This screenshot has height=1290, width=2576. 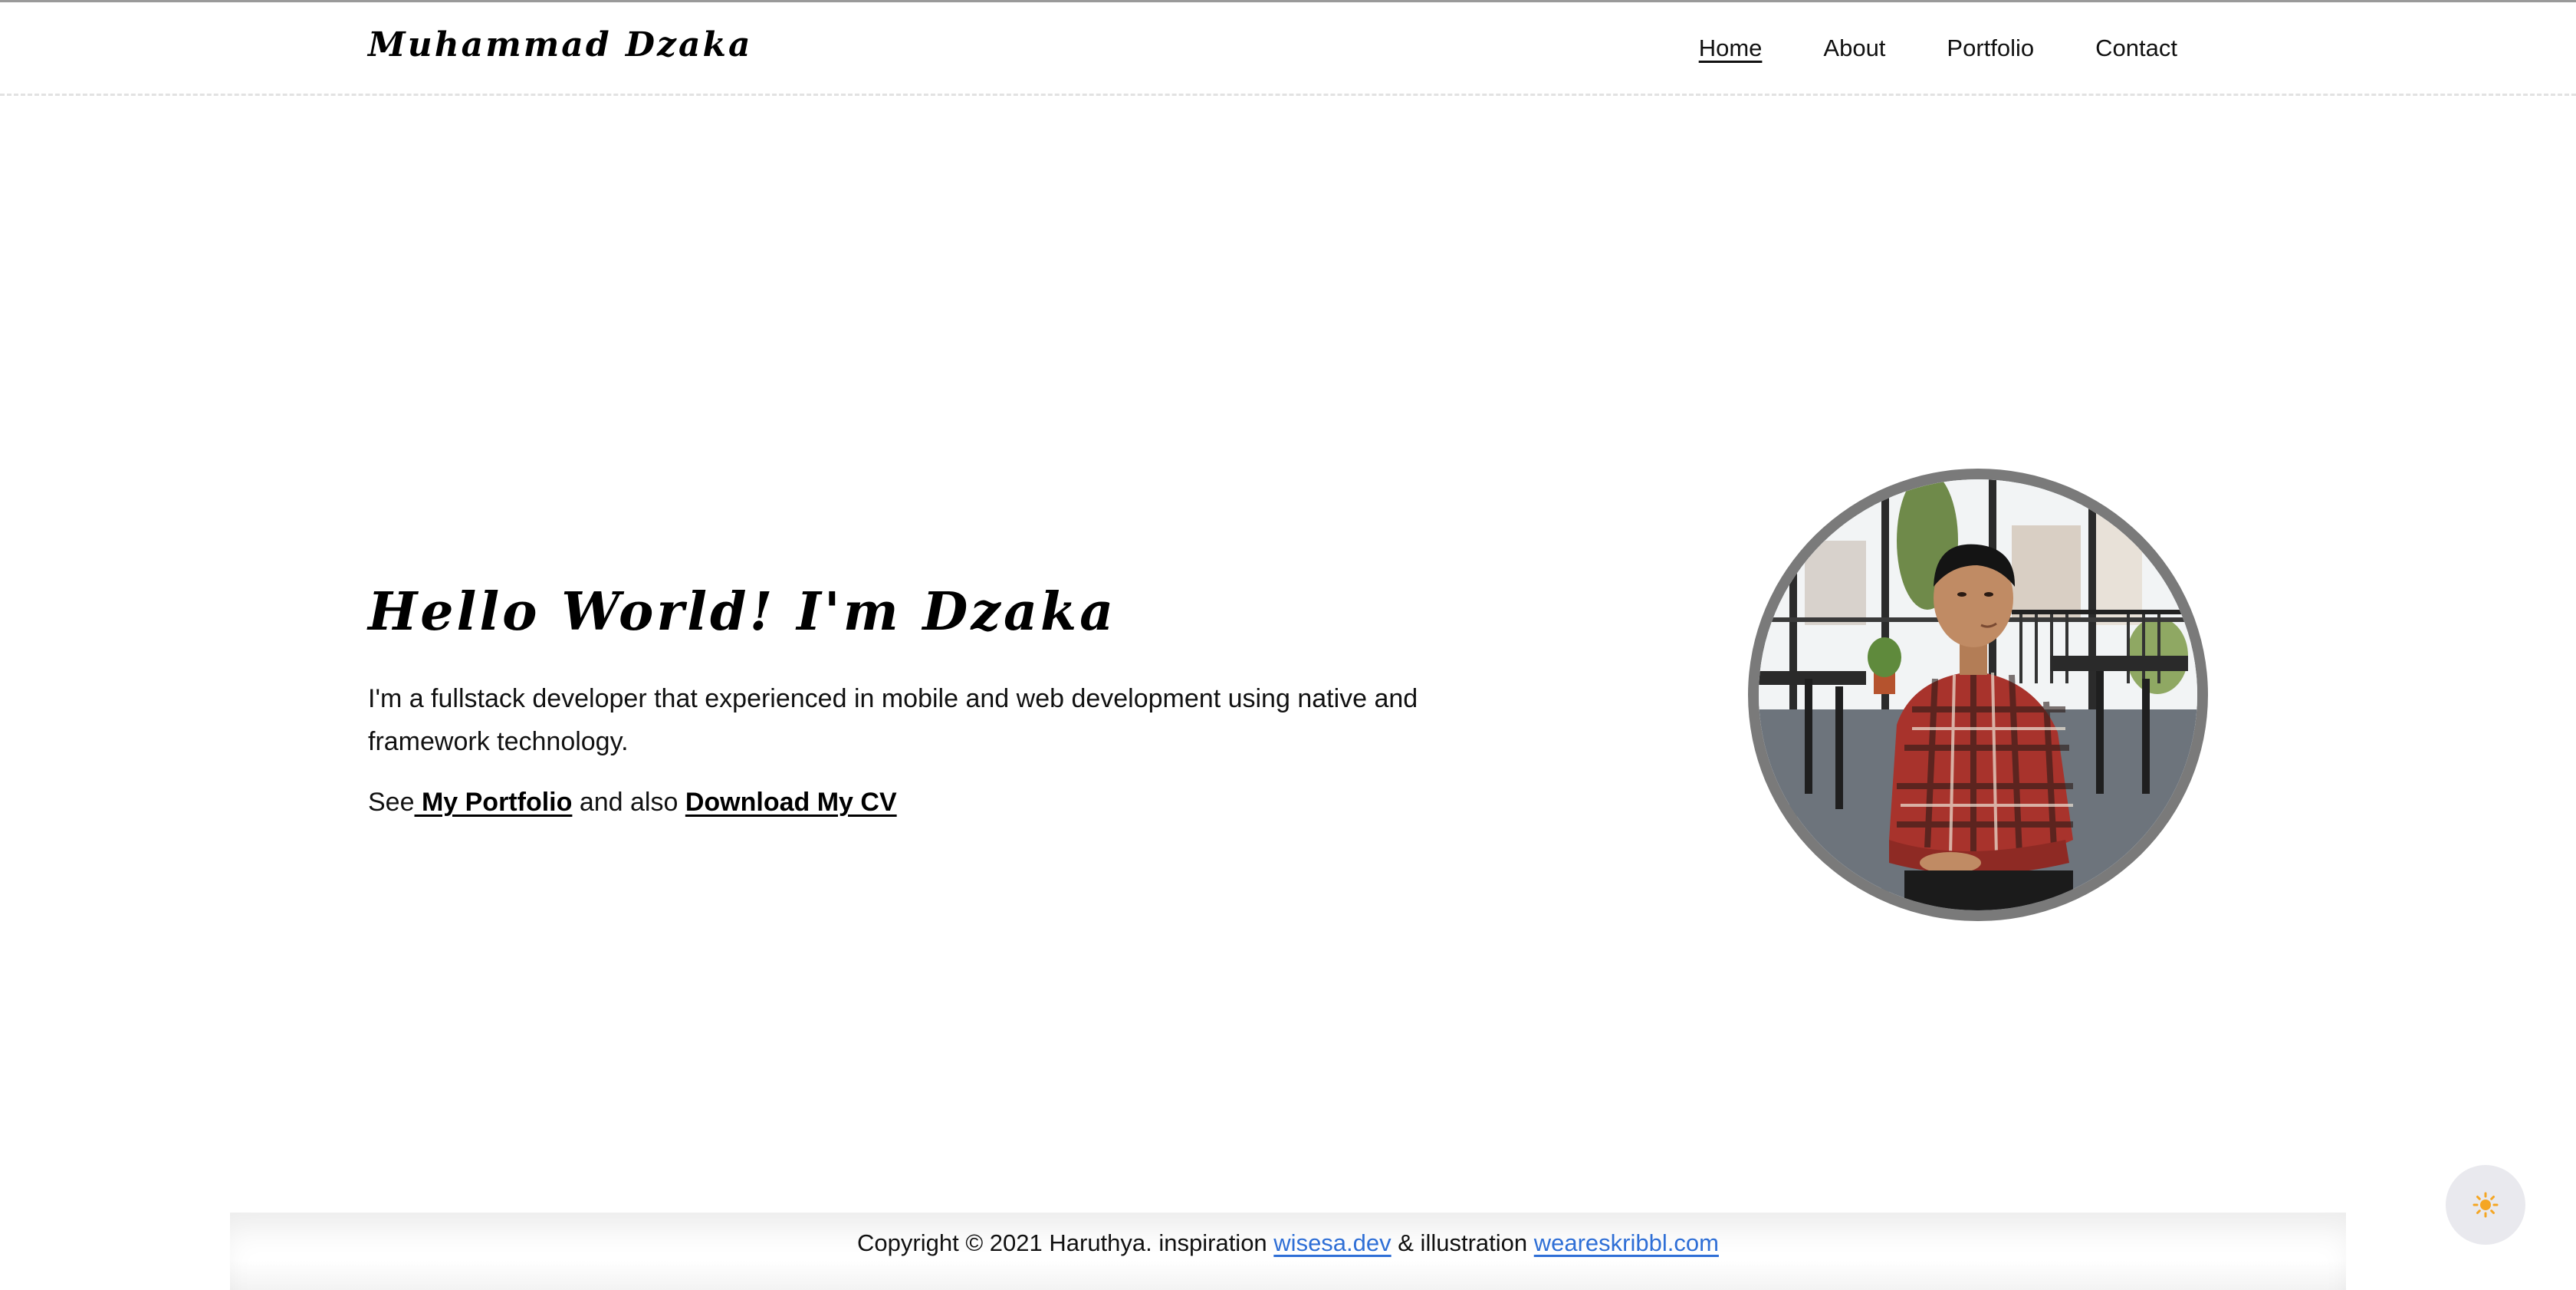 I want to click on hero-links-prefix: See, so click(x=392, y=802).